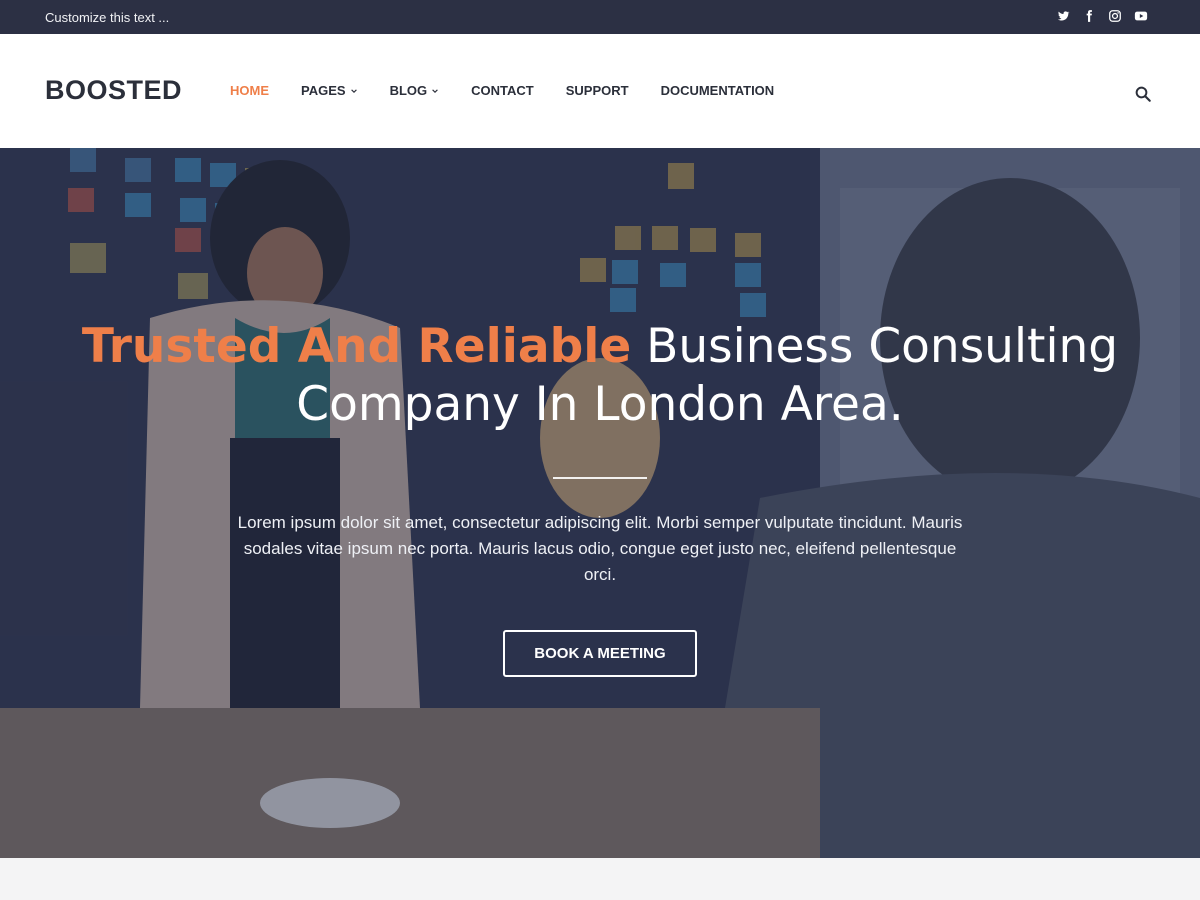  I want to click on nav-item-support: SUPPORT, so click(597, 90).